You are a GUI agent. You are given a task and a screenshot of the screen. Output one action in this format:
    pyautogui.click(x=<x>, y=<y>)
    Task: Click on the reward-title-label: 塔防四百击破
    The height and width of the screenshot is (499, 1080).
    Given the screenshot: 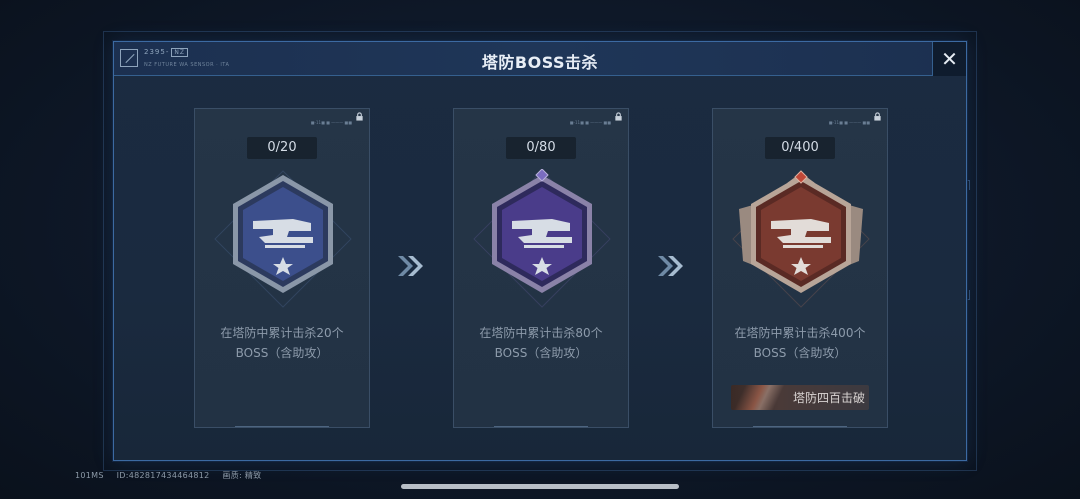 What is the action you would take?
    pyautogui.click(x=829, y=398)
    